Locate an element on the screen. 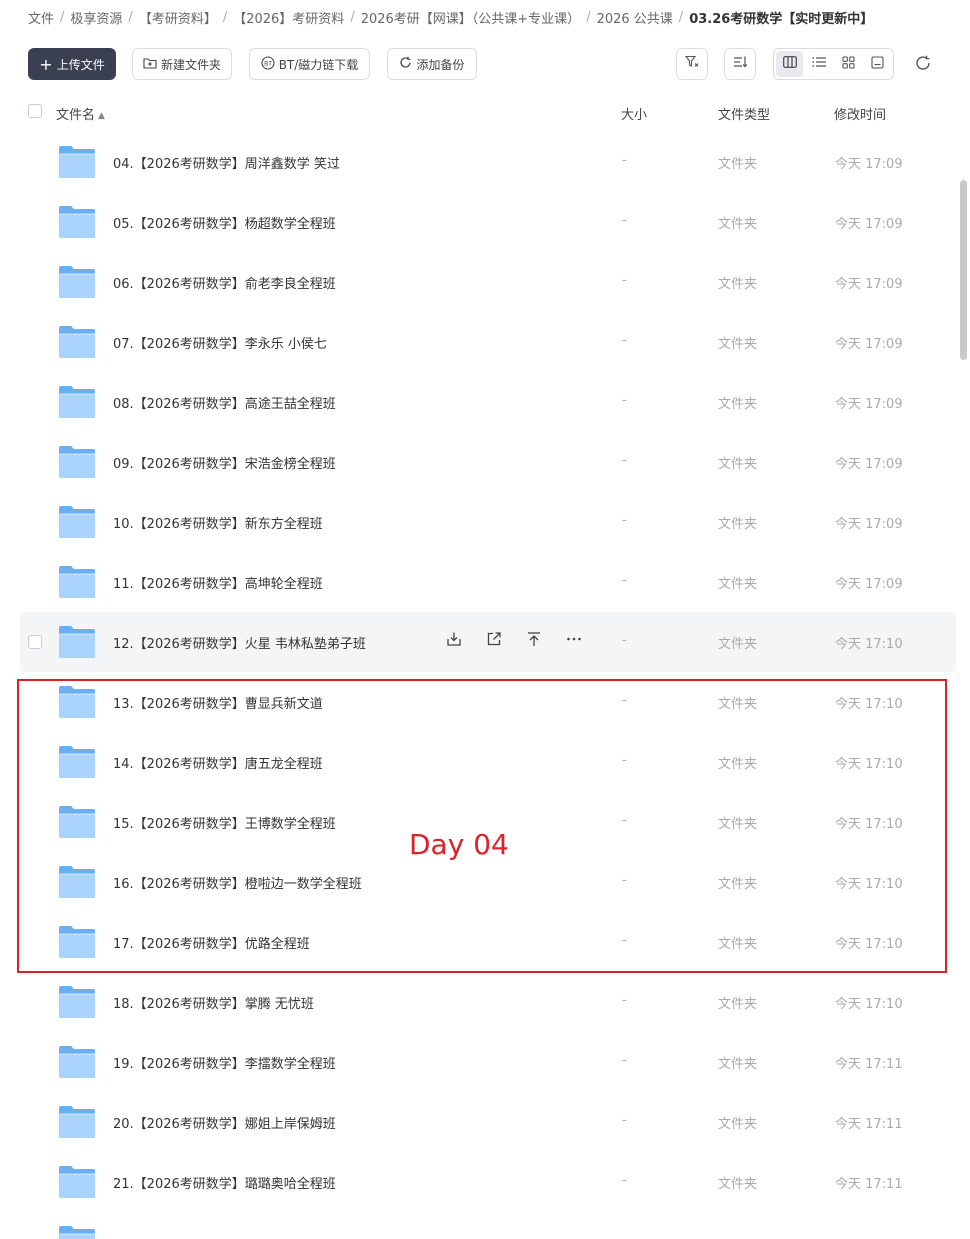 The image size is (970, 1239). table-row: 07.【2026考研数学】李永乐 小侯七 - 文件夹 今天 17:09 is located at coordinates (488, 342).